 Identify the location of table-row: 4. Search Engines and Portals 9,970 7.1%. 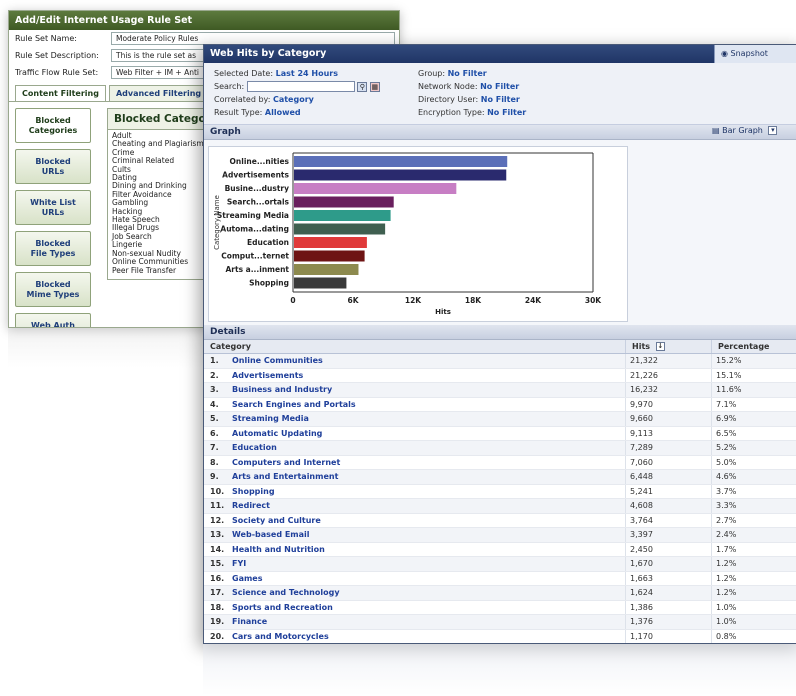
(500, 404).